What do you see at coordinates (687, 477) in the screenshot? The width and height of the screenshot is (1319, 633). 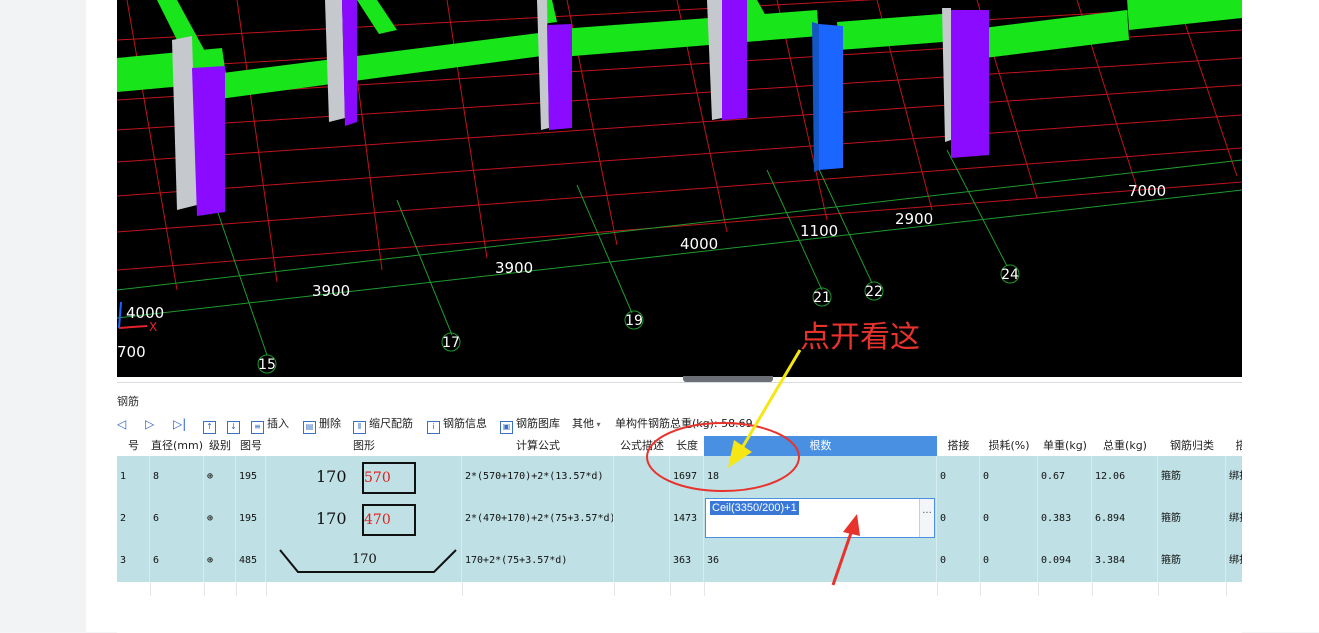 I see `cell-length: 1697` at bounding box center [687, 477].